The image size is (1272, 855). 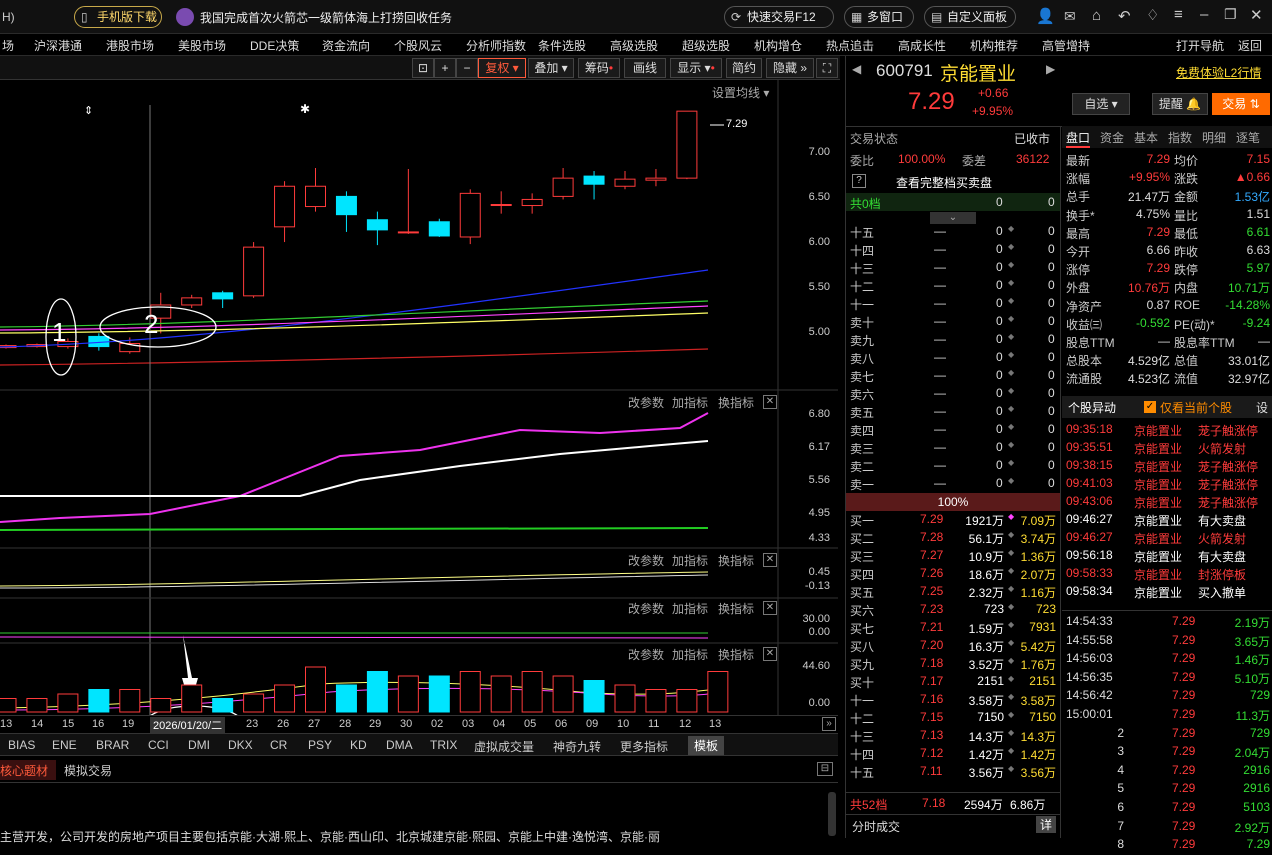 What do you see at coordinates (326, 17) in the screenshot?
I see `news-headline: 我国完成首次火箭芯一级箭体海上打捞回收任务` at bounding box center [326, 17].